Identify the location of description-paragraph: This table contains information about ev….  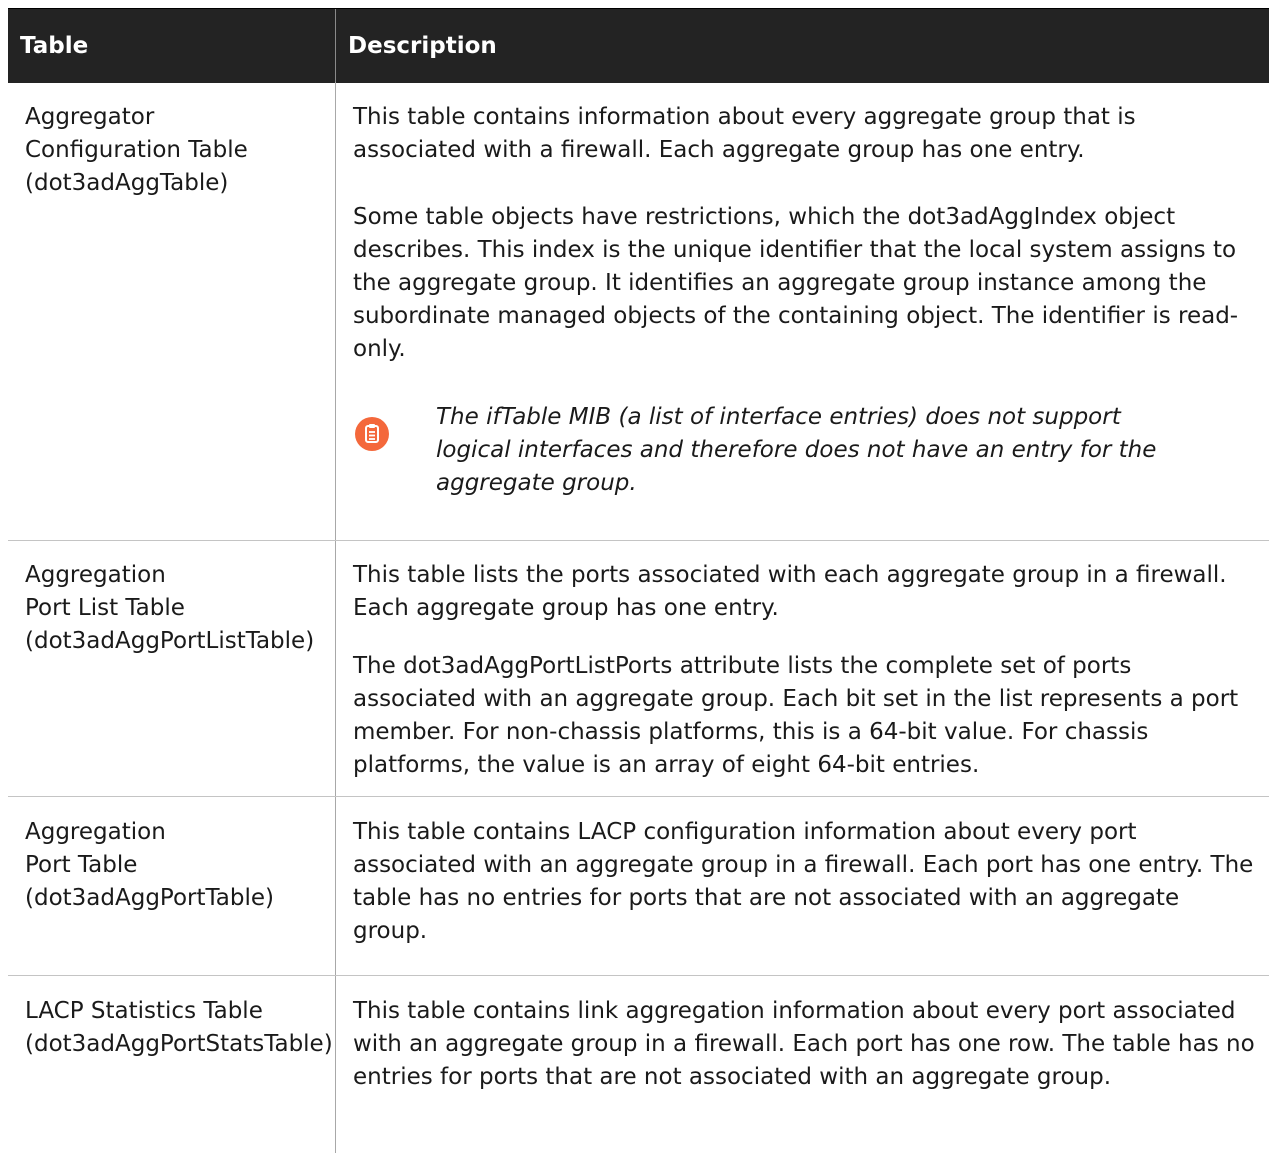
(744, 133).